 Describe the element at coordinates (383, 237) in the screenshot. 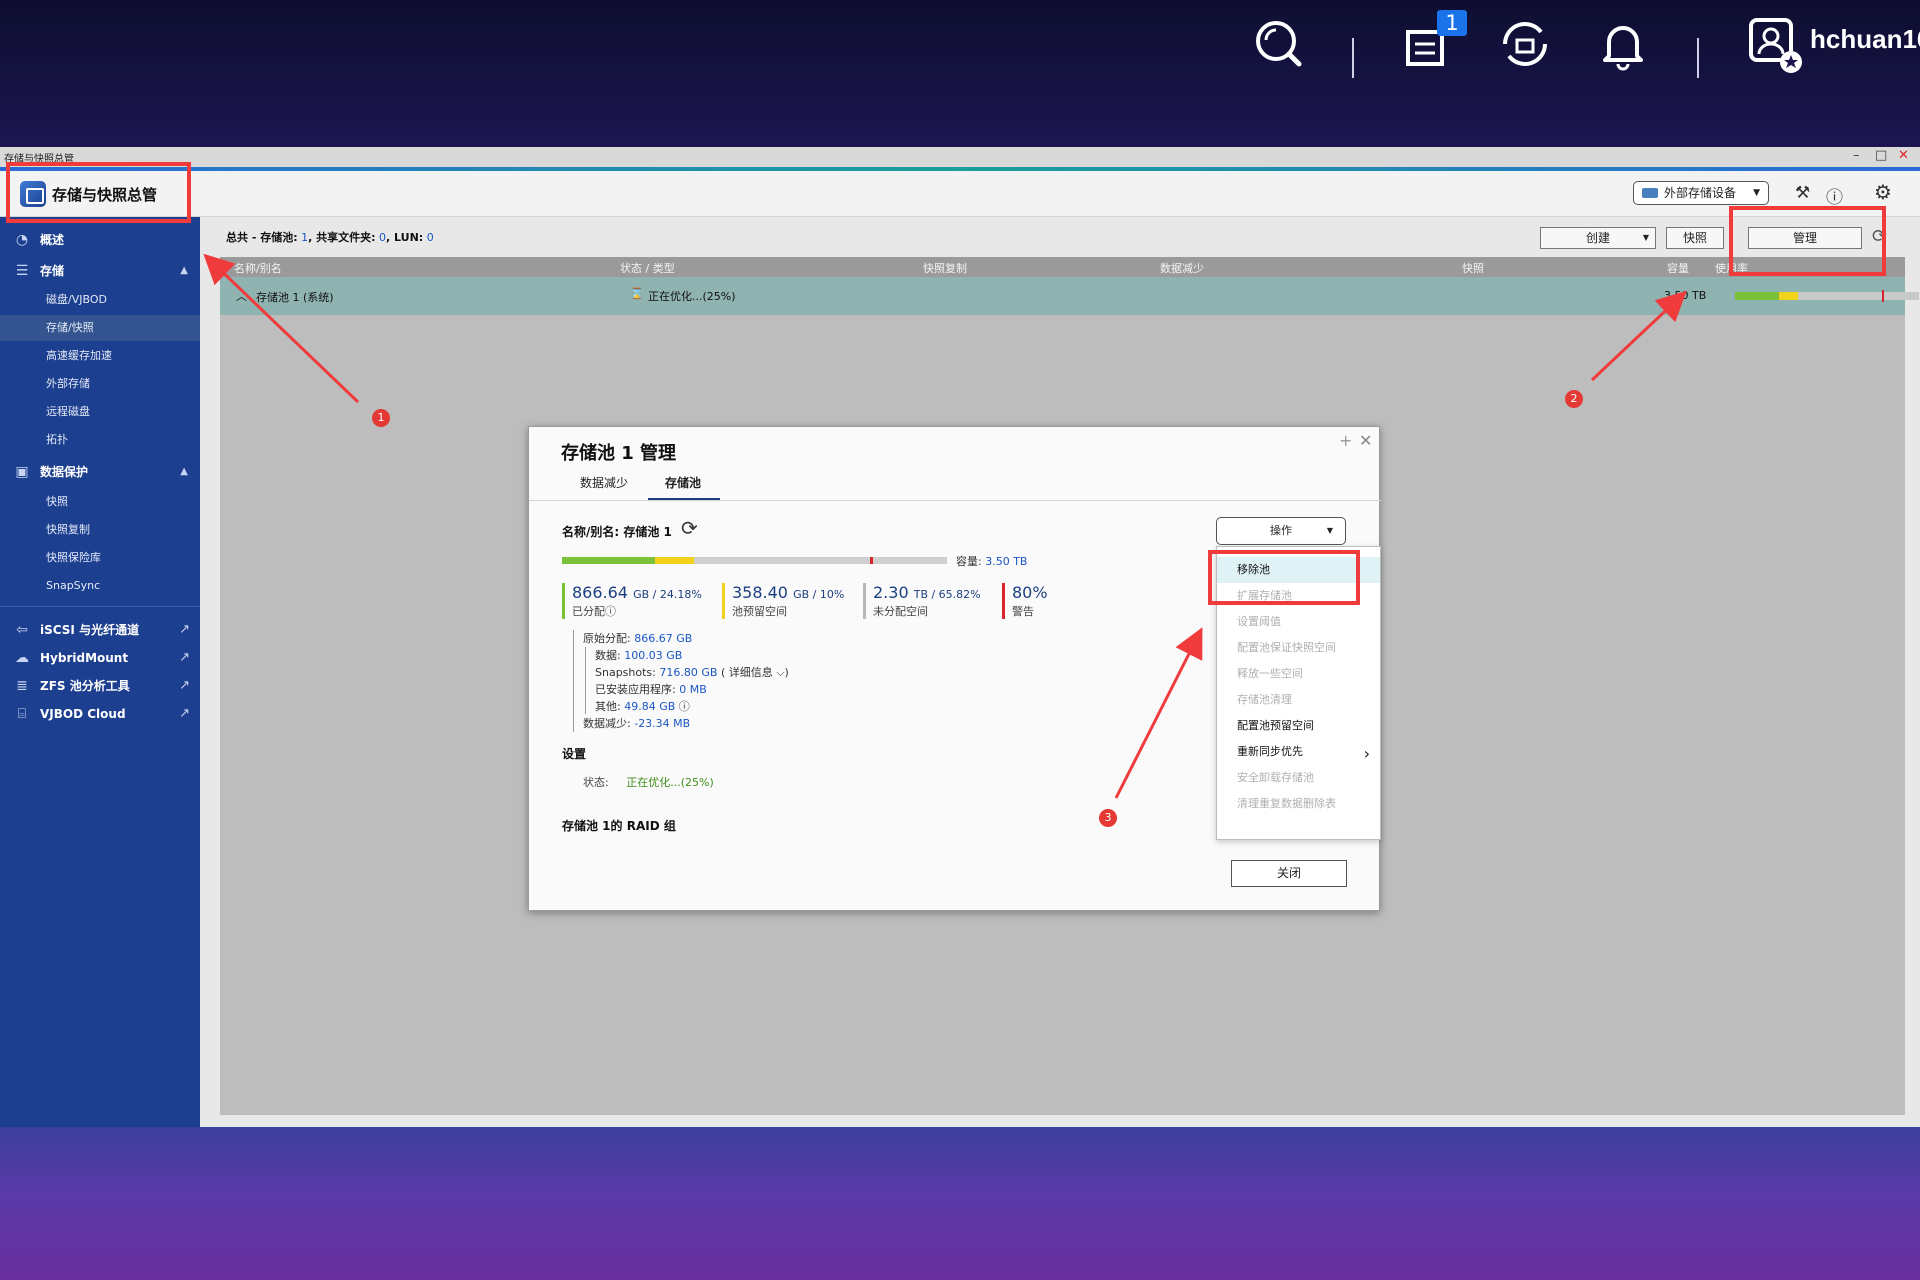

I see `summary-shares: 0` at that location.